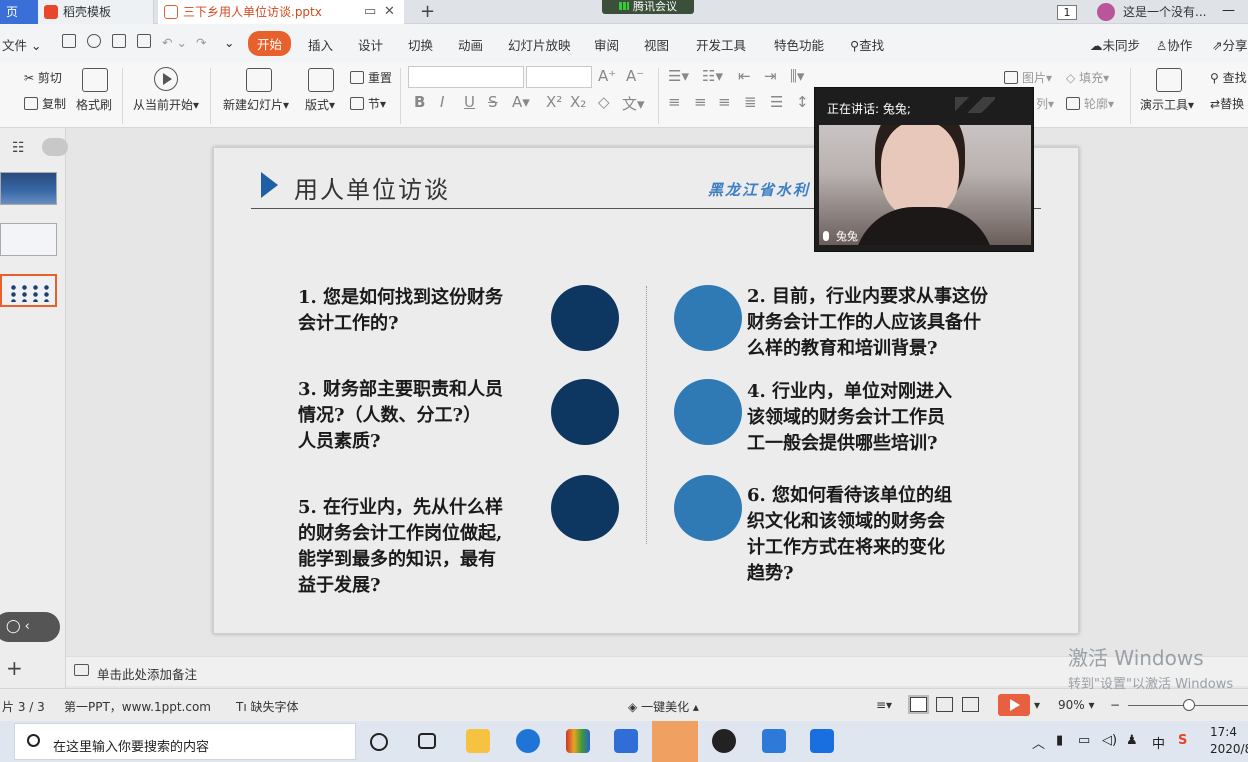 This screenshot has height=762, width=1248. I want to click on collapse-panel-button: ◯ ‹, so click(30, 627).